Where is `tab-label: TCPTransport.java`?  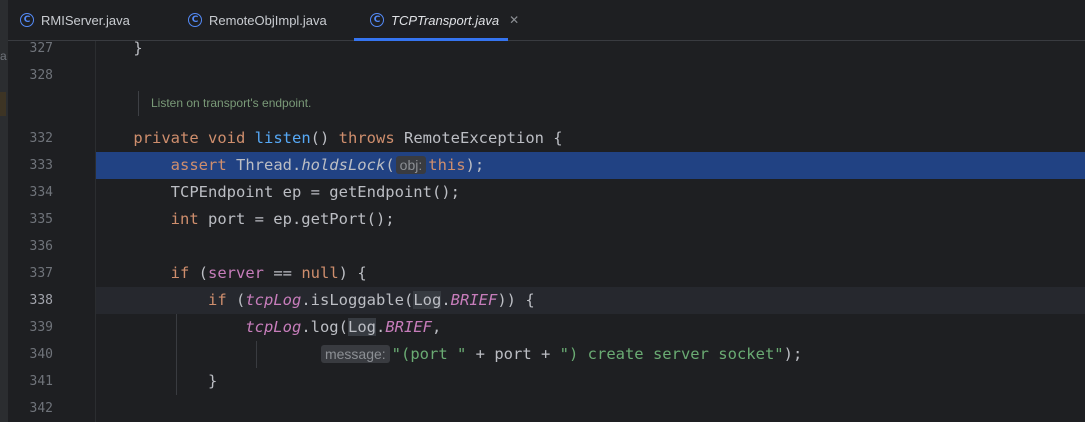
tab-label: TCPTransport.java is located at coordinates (445, 20).